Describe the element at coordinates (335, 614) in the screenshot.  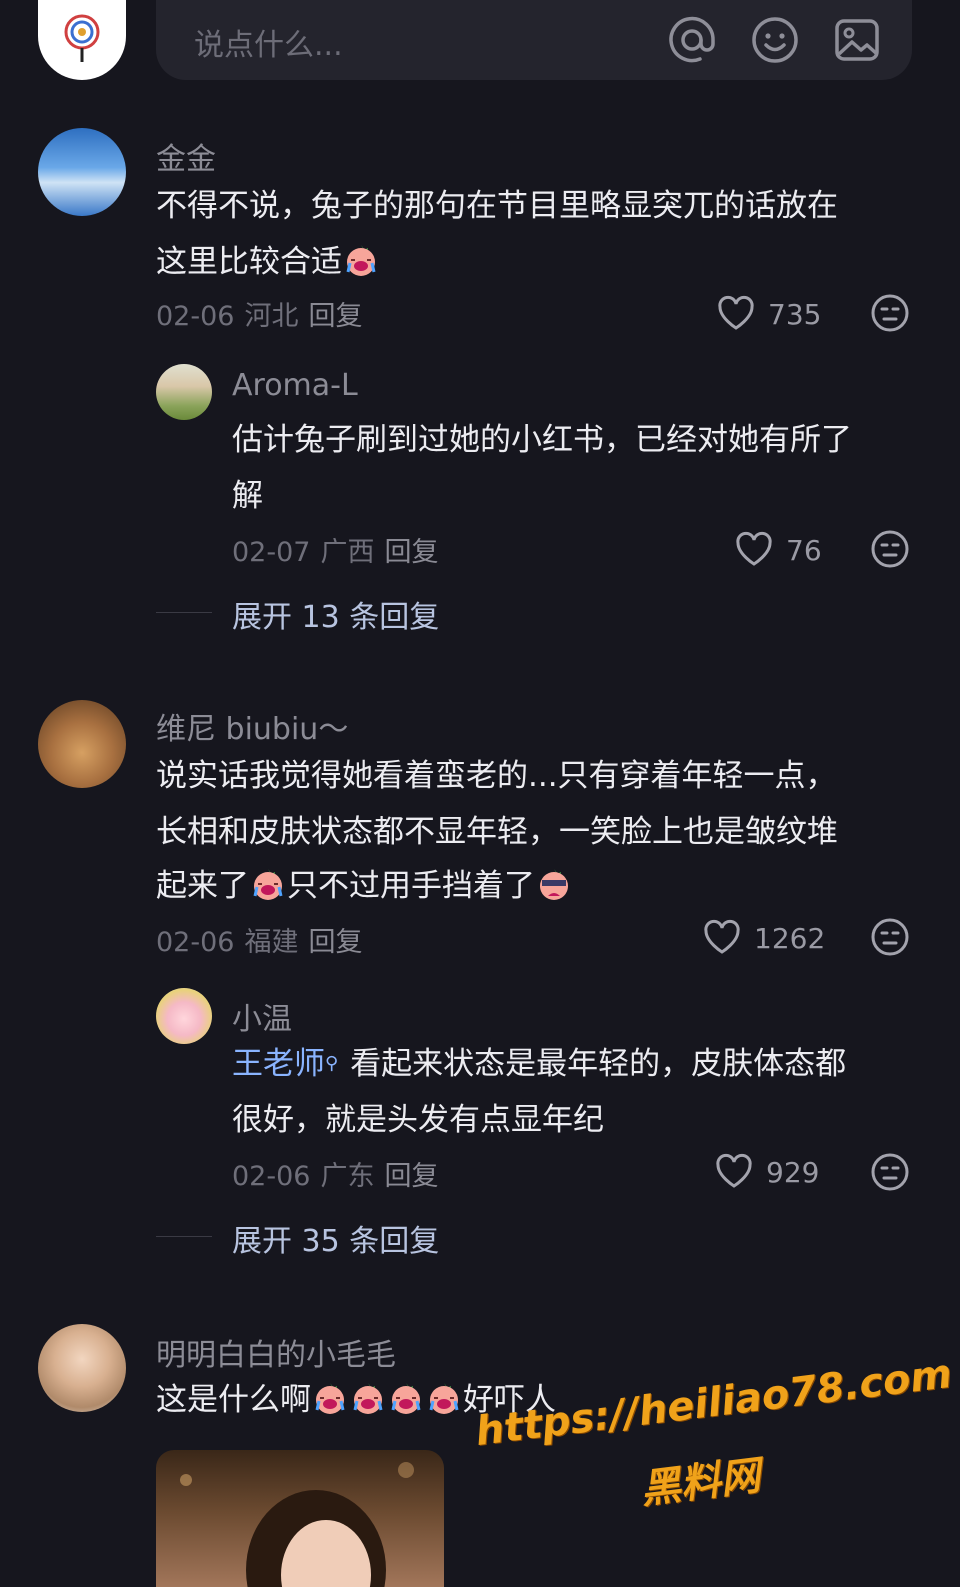
I see `expand-replies-button: 展开 13 条回复` at that location.